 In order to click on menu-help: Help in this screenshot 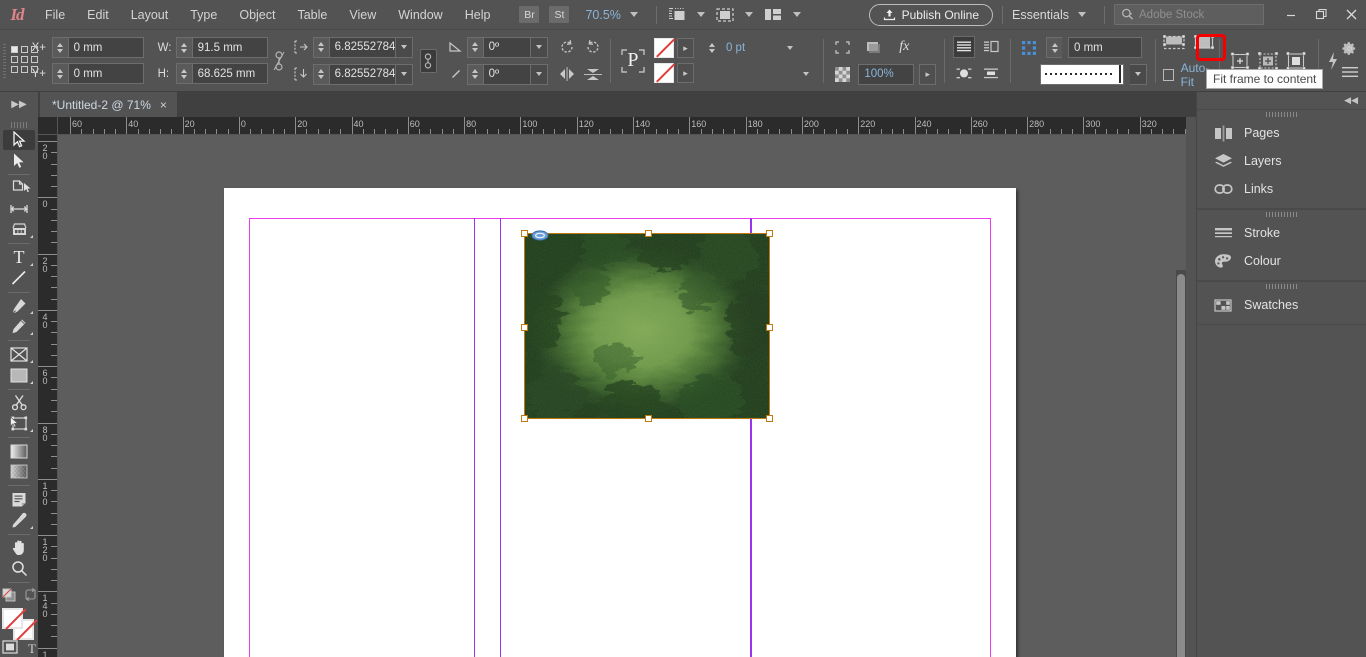, I will do `click(478, 15)`.